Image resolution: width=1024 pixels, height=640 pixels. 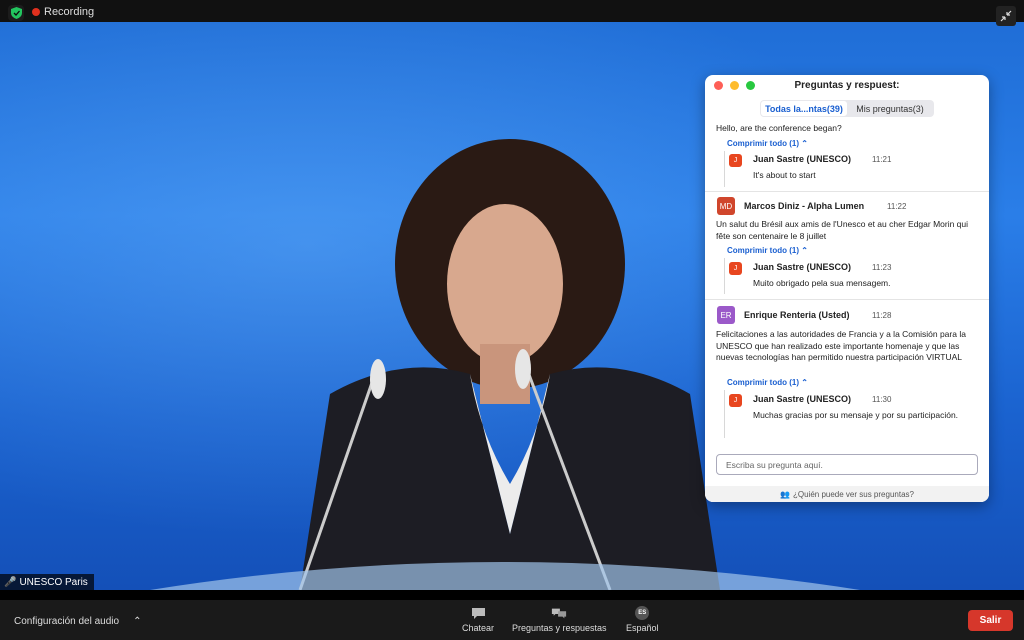 I want to click on question-text: Hello, are the conference began?, so click(x=779, y=128).